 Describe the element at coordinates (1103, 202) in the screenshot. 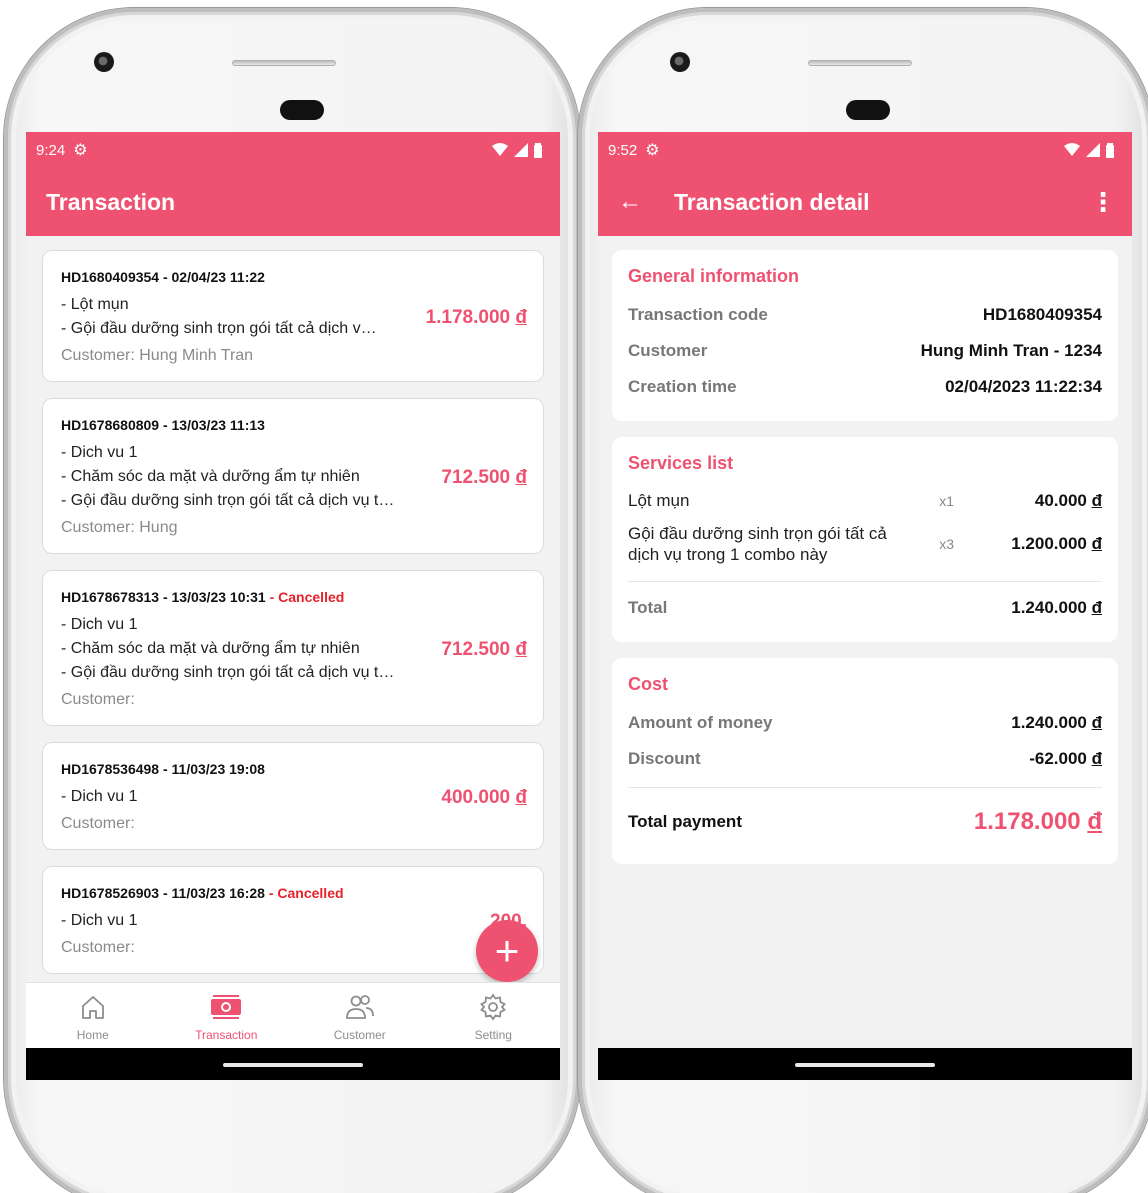

I see `more-vertical-icon: ⋮` at that location.